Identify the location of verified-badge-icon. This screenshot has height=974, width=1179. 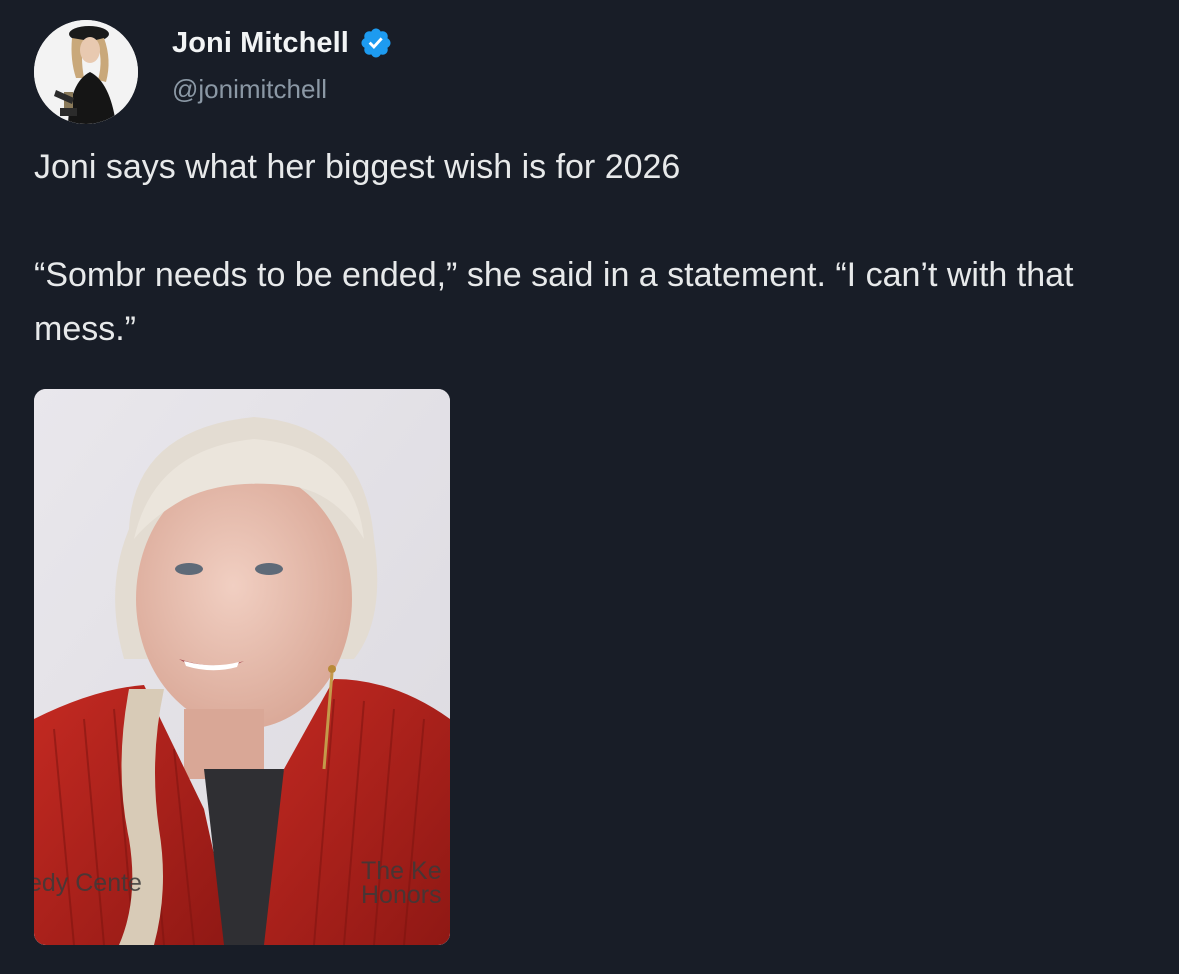
(376, 43).